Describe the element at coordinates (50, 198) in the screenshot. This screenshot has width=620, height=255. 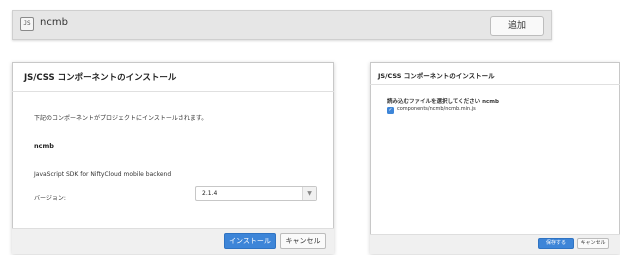
I see `version-label: バージョン:` at that location.